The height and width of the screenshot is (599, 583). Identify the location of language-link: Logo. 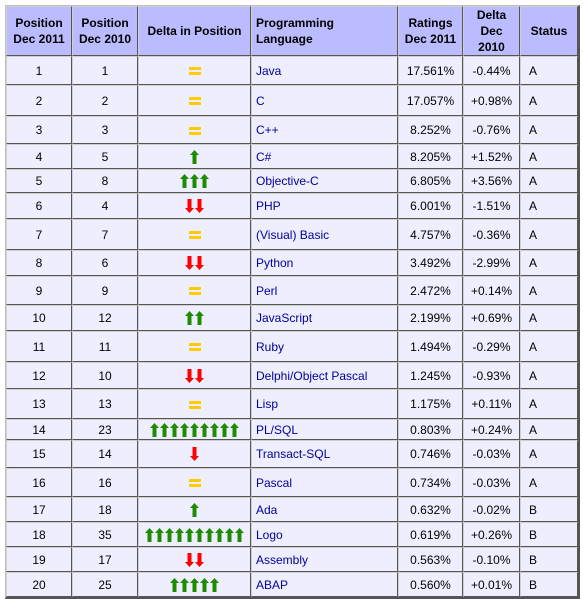
(324, 534).